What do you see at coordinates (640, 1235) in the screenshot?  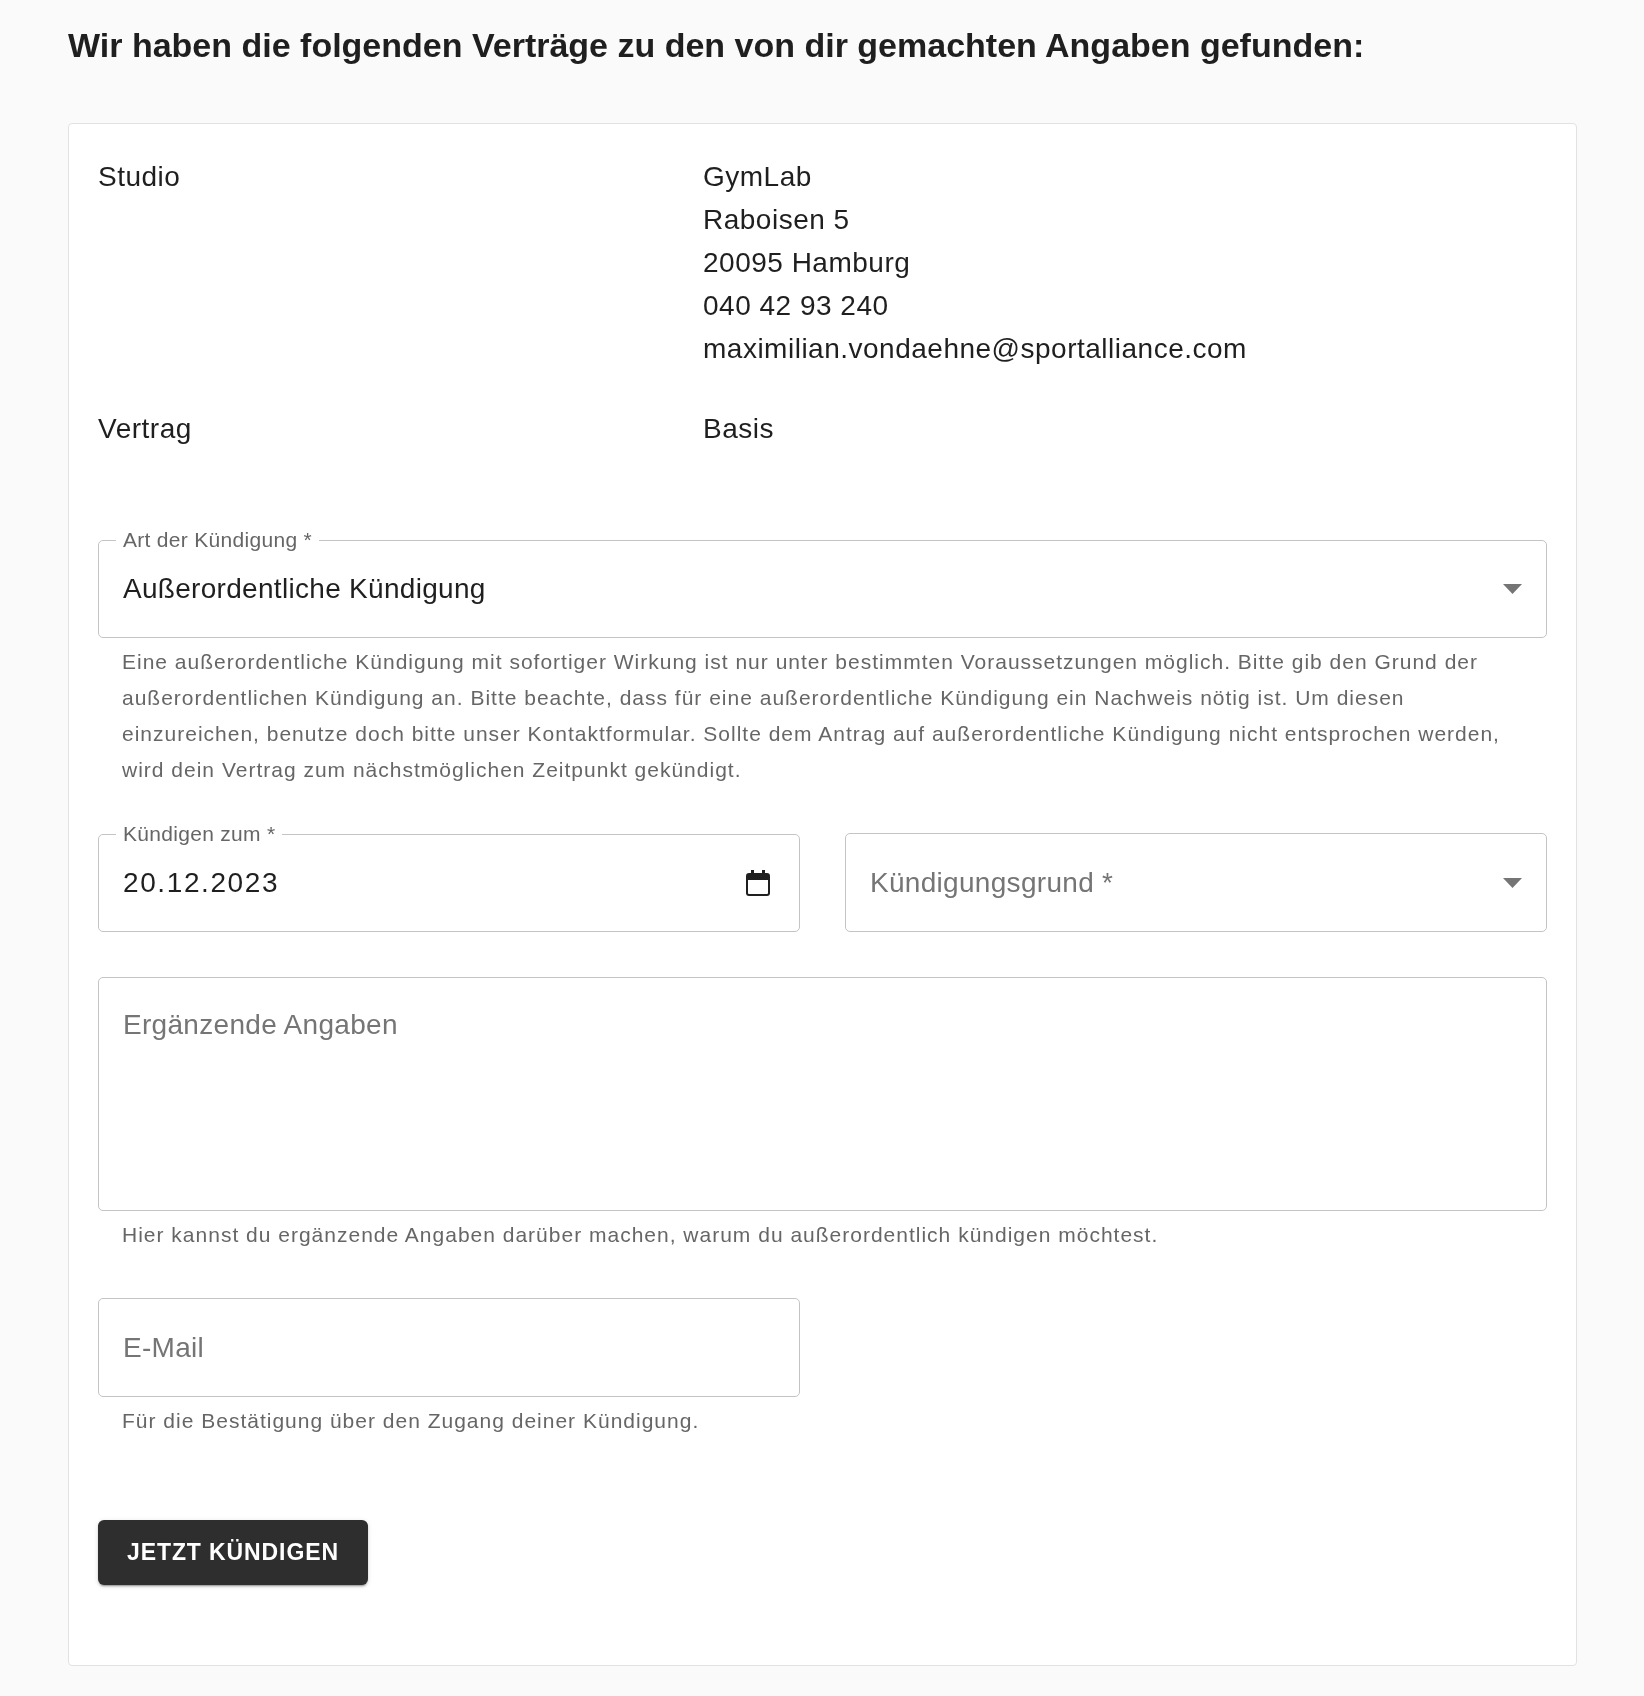 I see `helper-text: Hier kannst du ergänzende Angaben darüber machen, warum du außerordentlich kündigen möchtest.` at bounding box center [640, 1235].